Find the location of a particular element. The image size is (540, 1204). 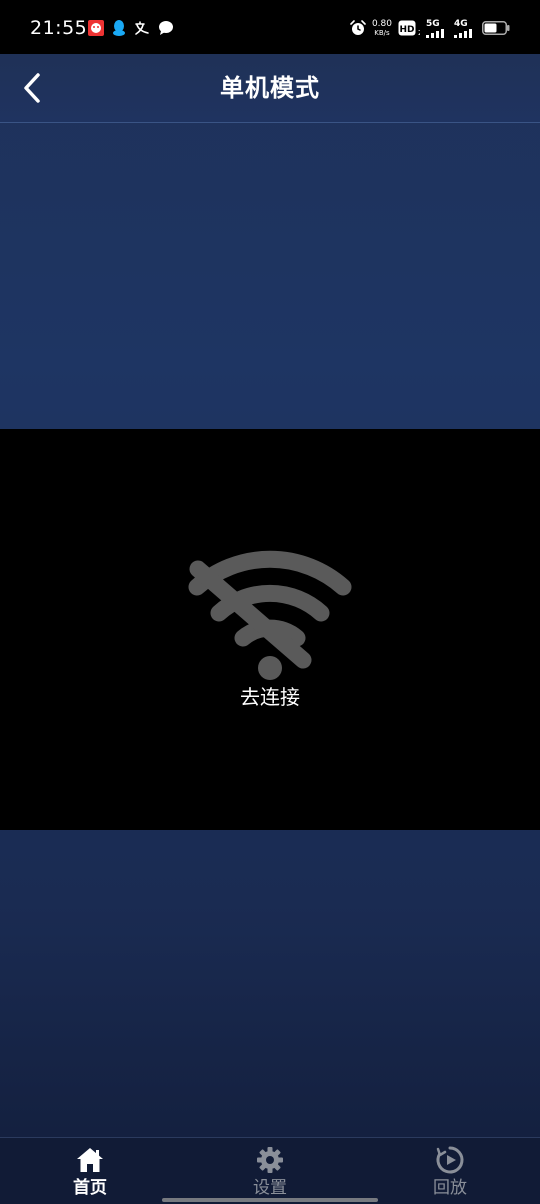

home-indicator is located at coordinates (270, 1200).